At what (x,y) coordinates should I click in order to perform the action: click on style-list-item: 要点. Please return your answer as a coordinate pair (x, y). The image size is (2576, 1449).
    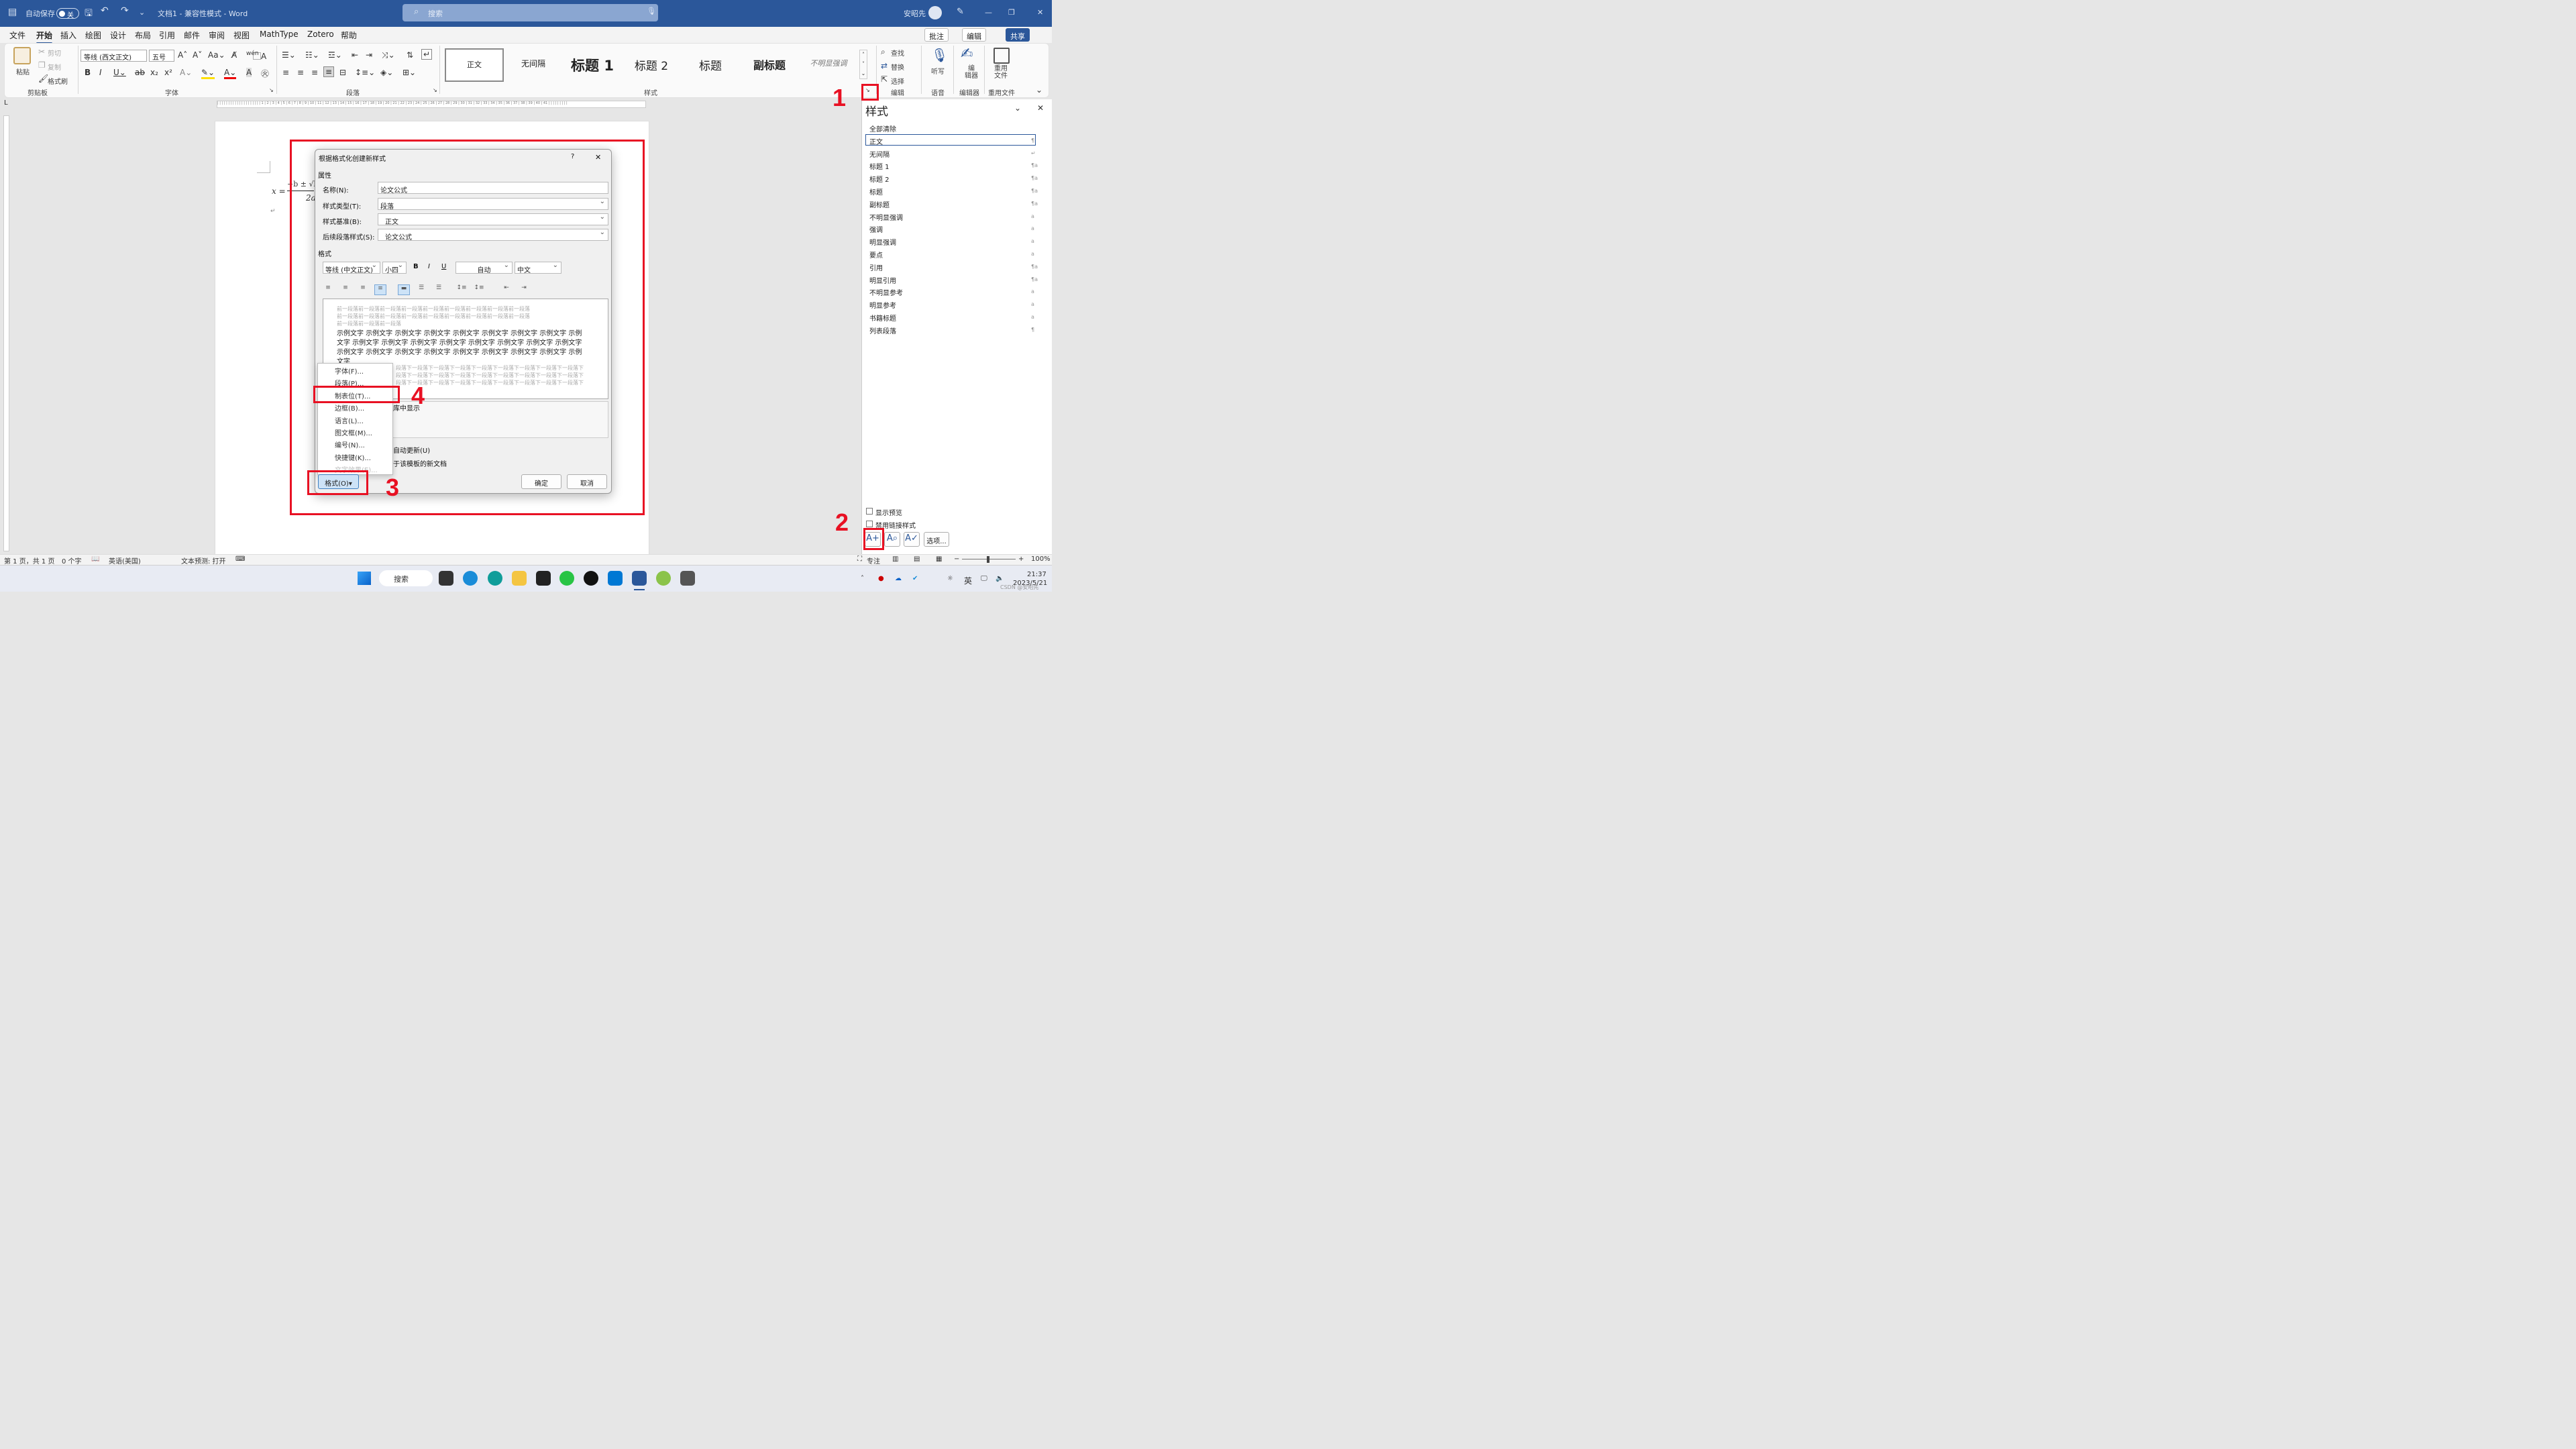
    Looking at the image, I should click on (876, 255).